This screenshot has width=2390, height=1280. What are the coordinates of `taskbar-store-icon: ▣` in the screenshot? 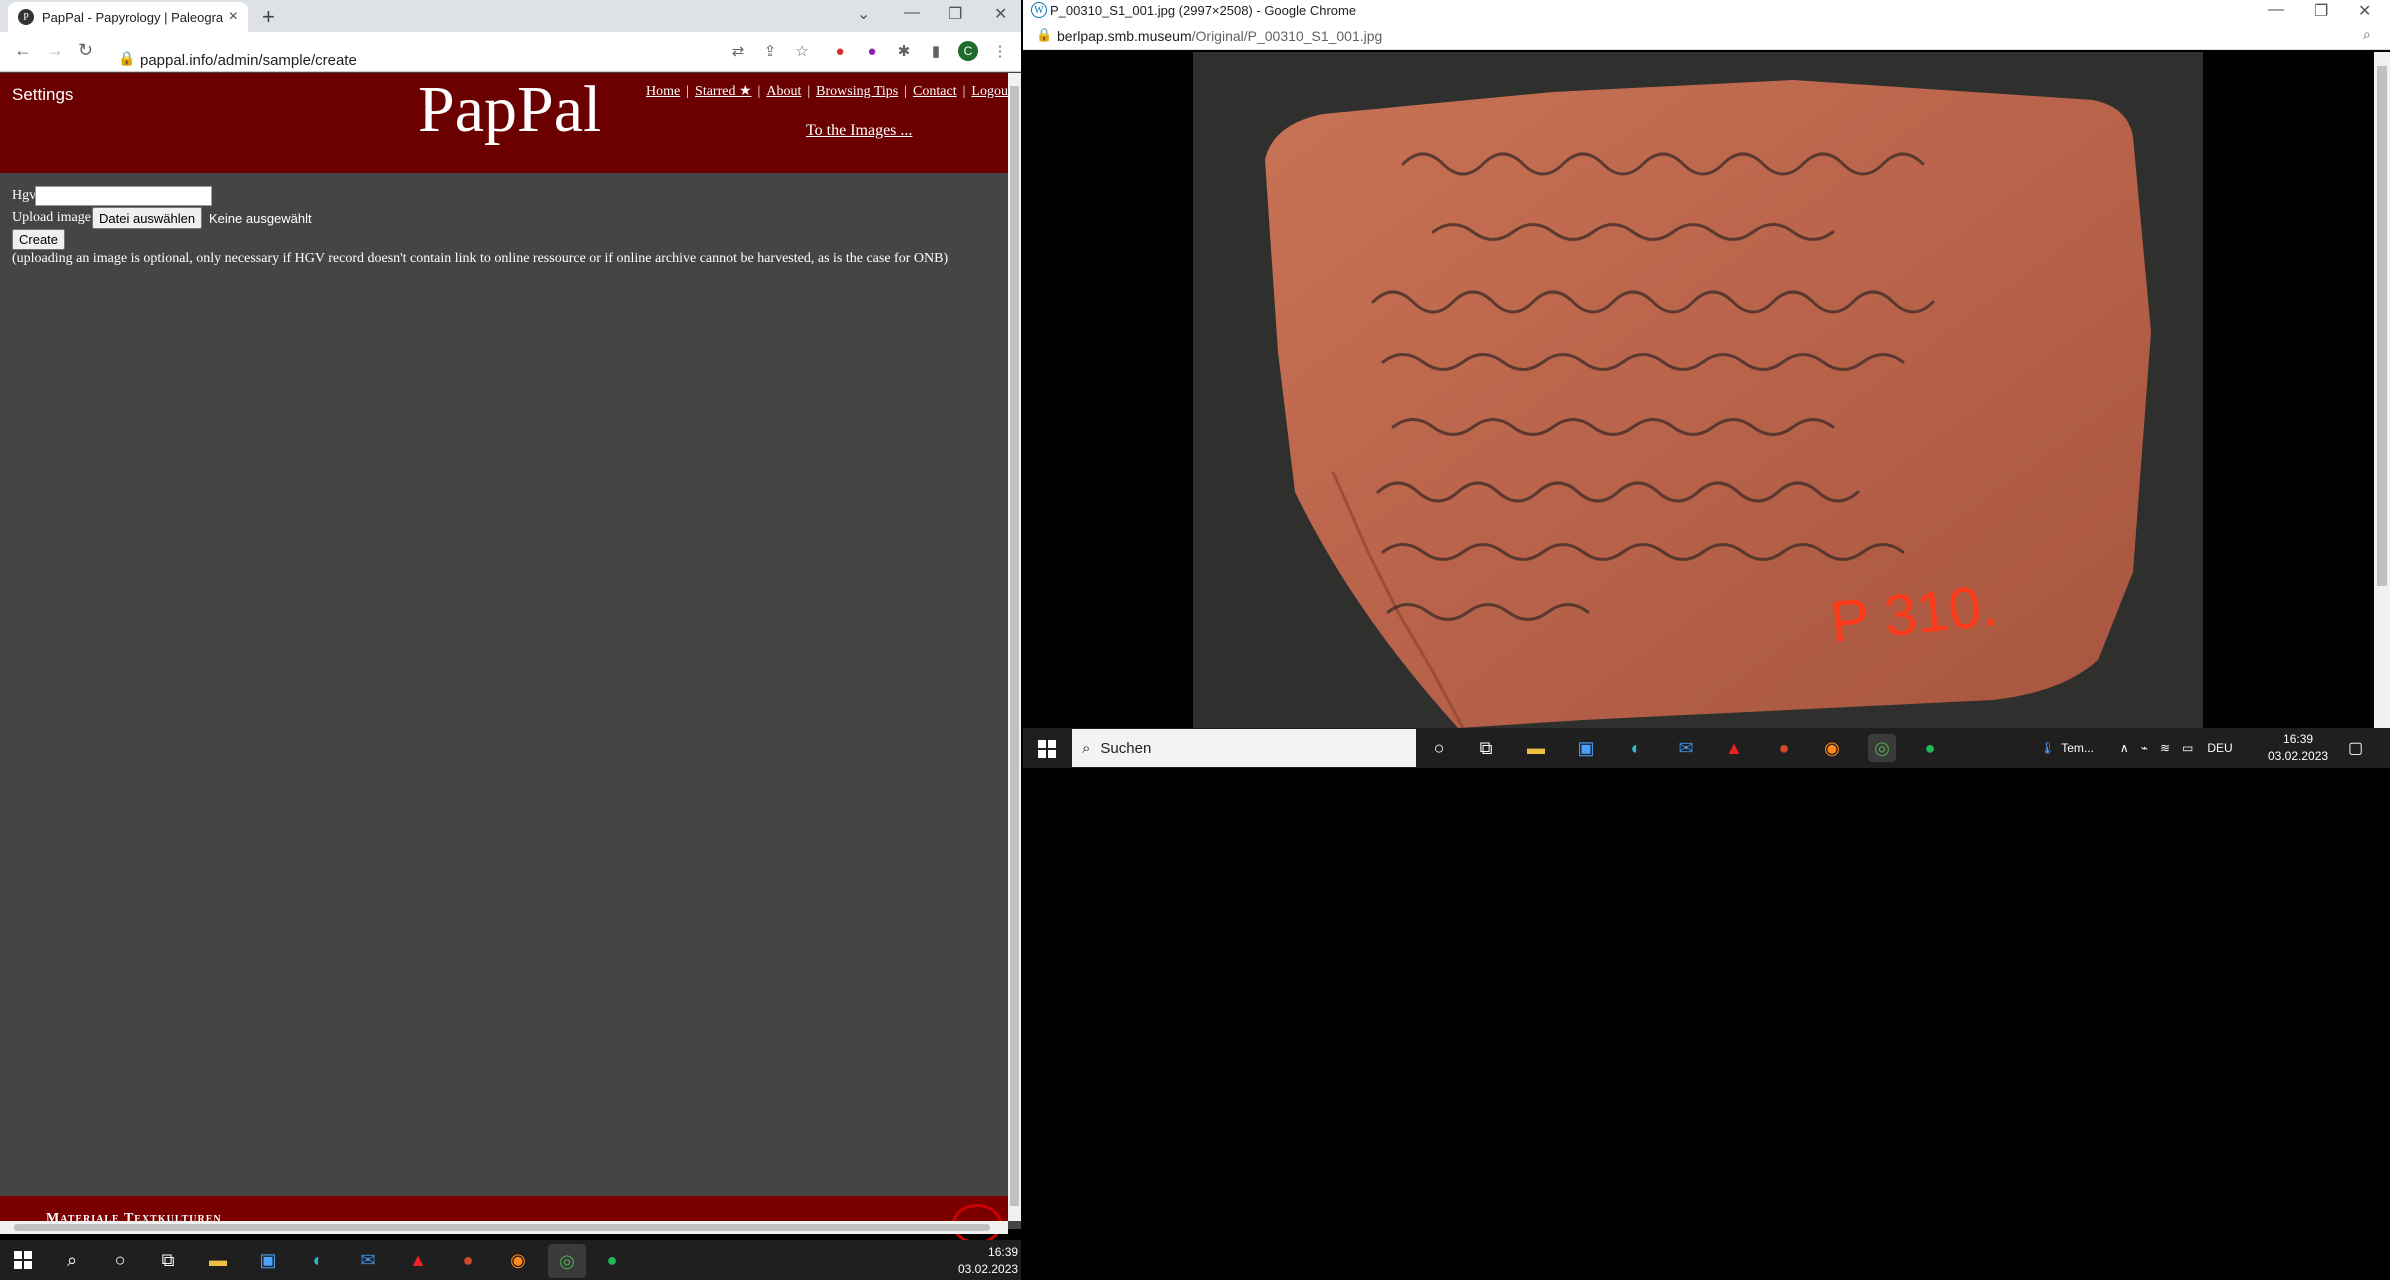 It's located at (268, 1260).